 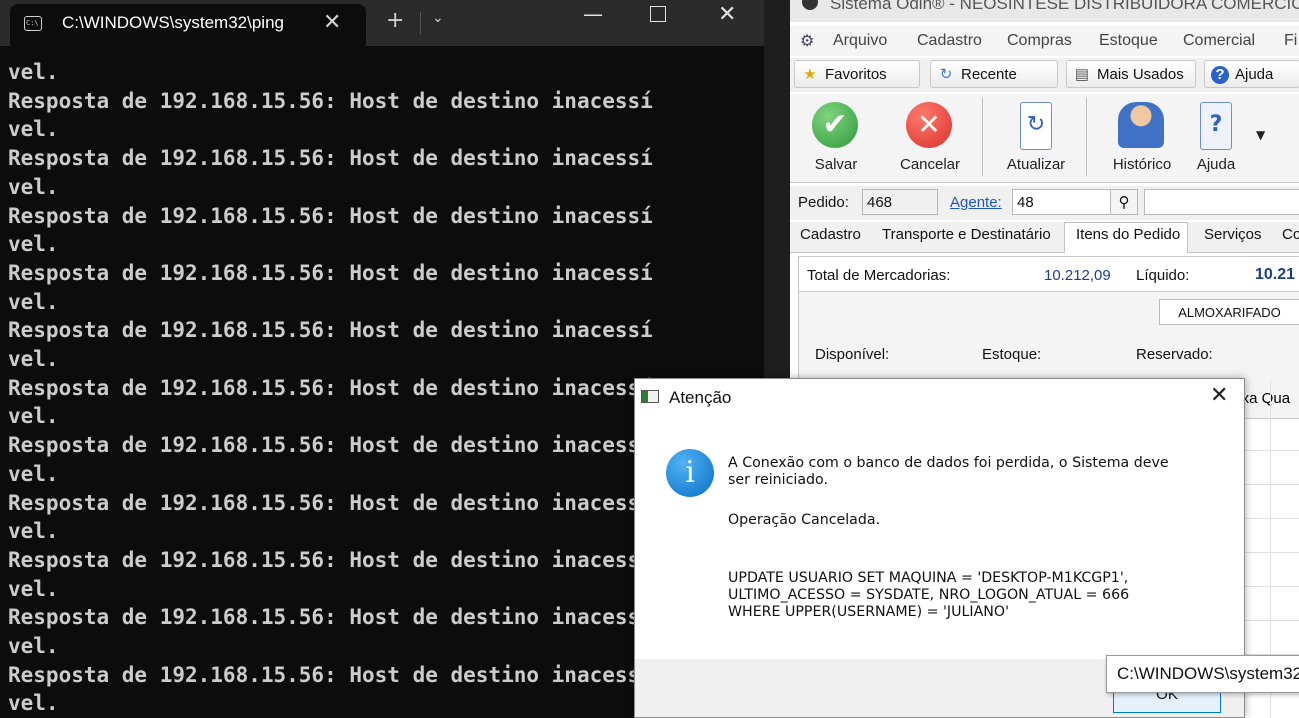 What do you see at coordinates (835, 125) in the screenshot?
I see `check-icon: ✔` at bounding box center [835, 125].